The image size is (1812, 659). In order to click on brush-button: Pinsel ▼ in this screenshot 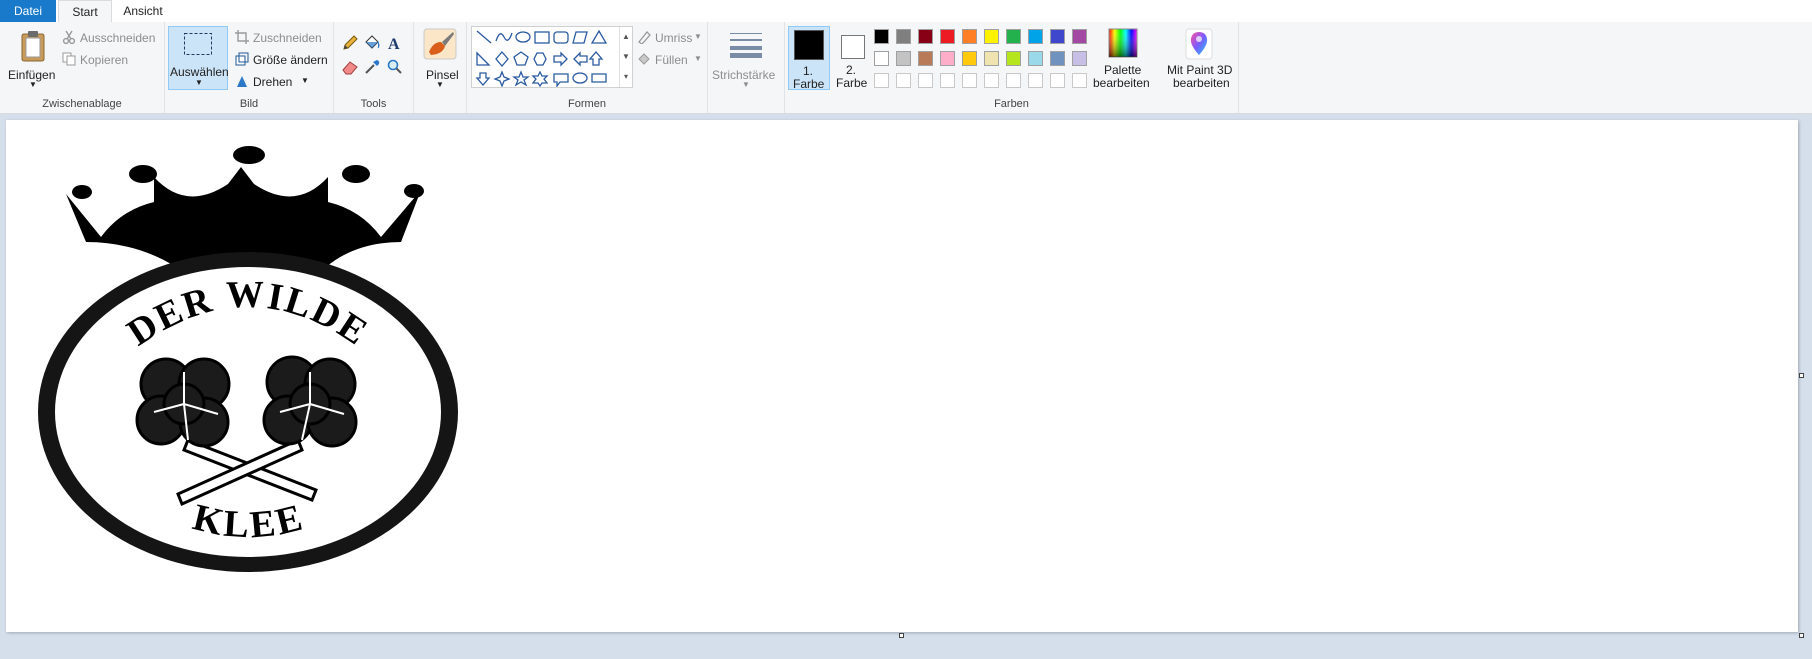, I will do `click(440, 58)`.